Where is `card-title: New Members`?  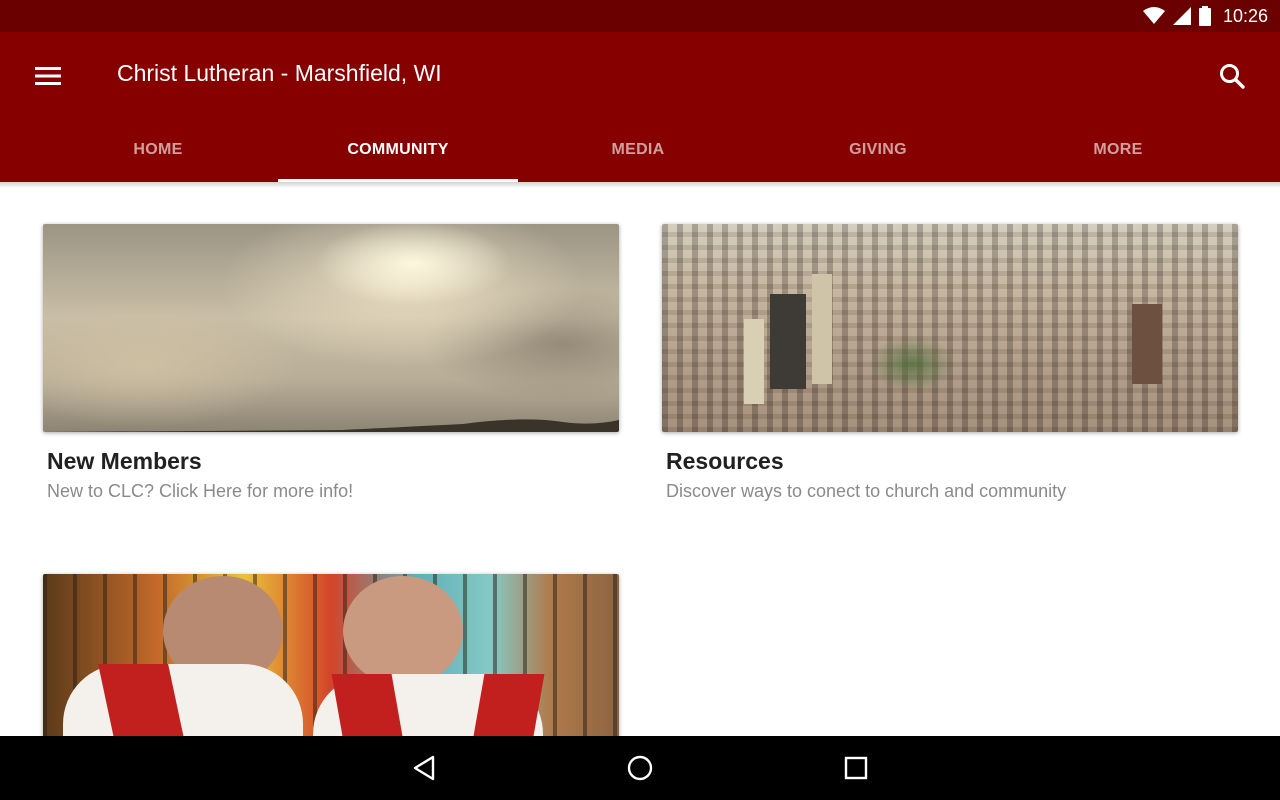
card-title: New Members is located at coordinates (124, 461).